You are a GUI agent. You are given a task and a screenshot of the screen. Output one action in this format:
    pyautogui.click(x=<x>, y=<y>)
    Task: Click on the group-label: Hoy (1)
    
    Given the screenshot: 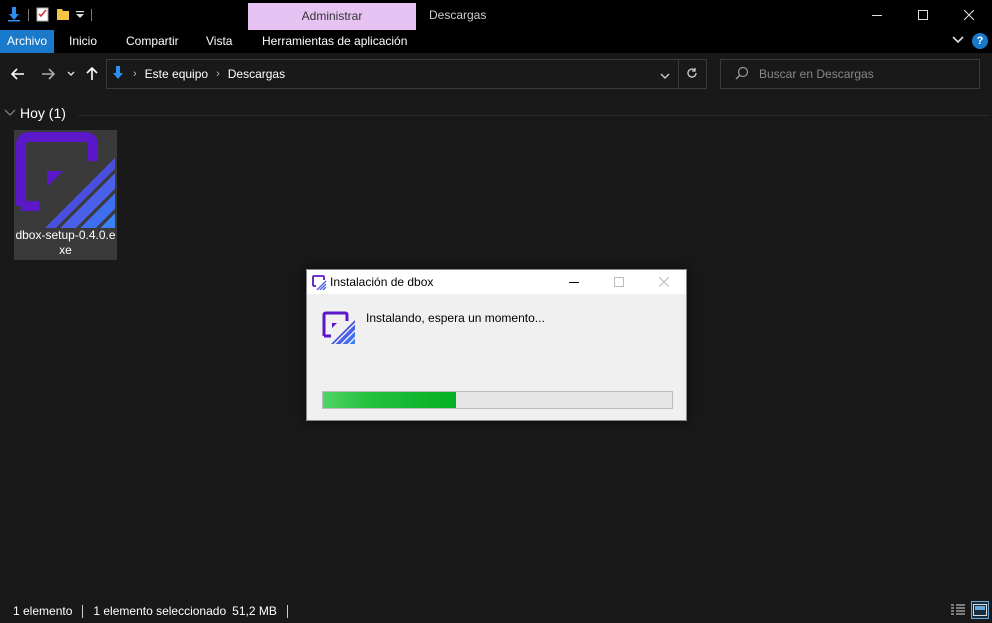 What is the action you would take?
    pyautogui.click(x=43, y=113)
    